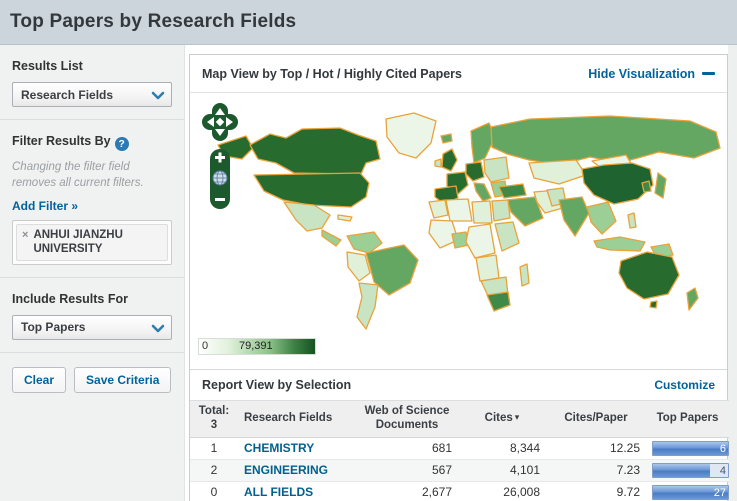 The height and width of the screenshot is (501, 737). I want to click on filter-tag: × ANHUI JIANZHU UNIVERSITY, so click(92, 242).